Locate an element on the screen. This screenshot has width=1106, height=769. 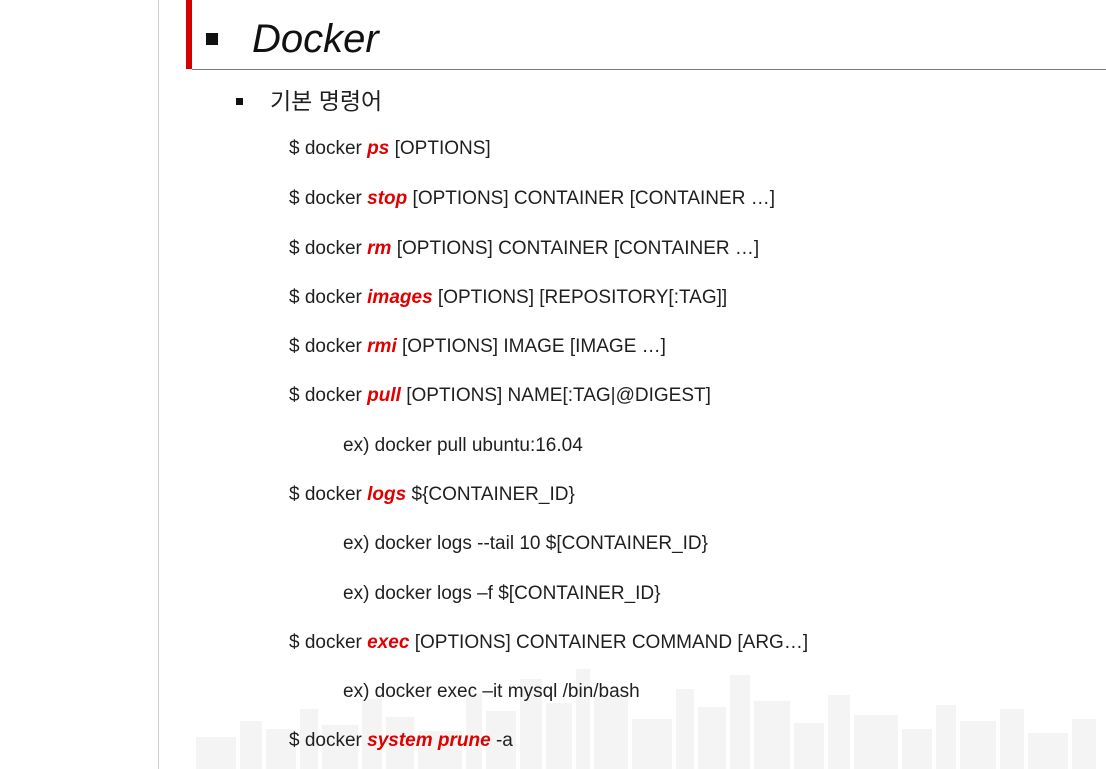
command-keyword: ps is located at coordinates (378, 148).